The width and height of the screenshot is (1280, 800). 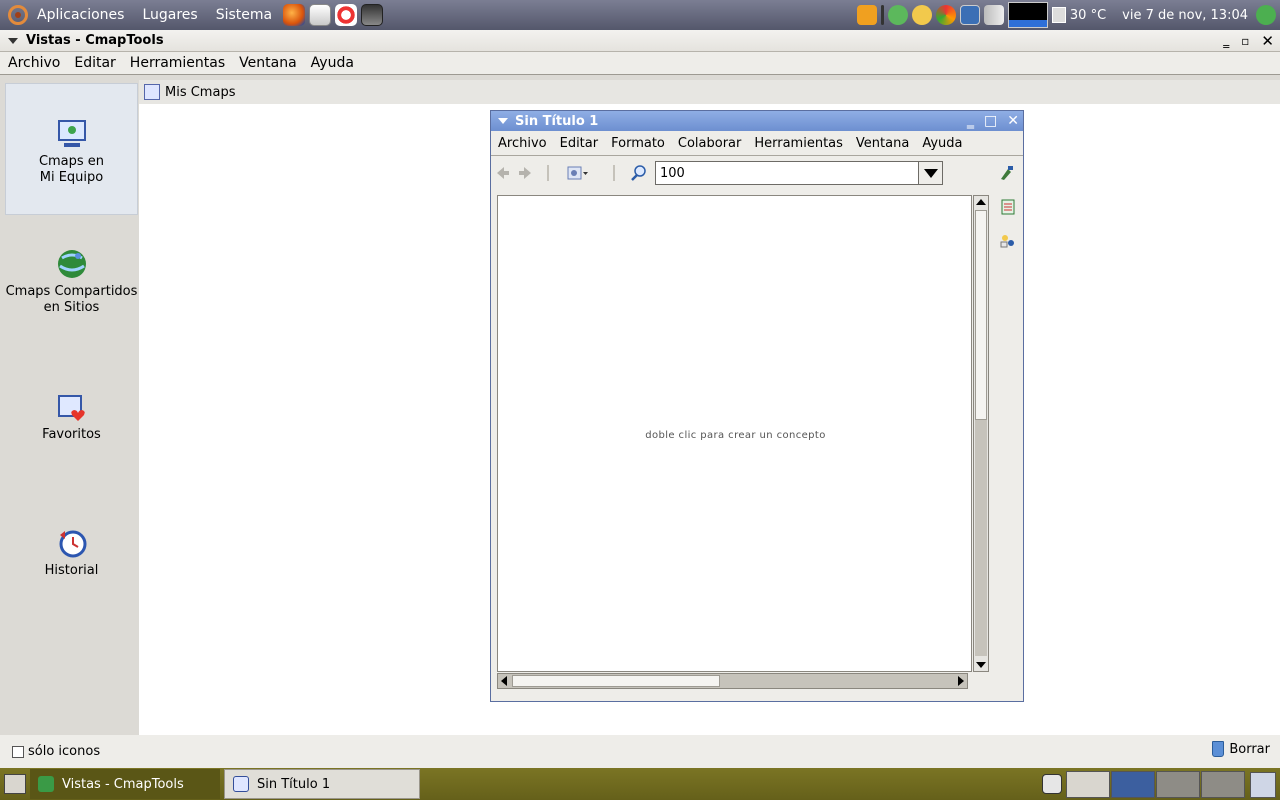 What do you see at coordinates (71, 554) in the screenshot?
I see `view-history: Historial` at bounding box center [71, 554].